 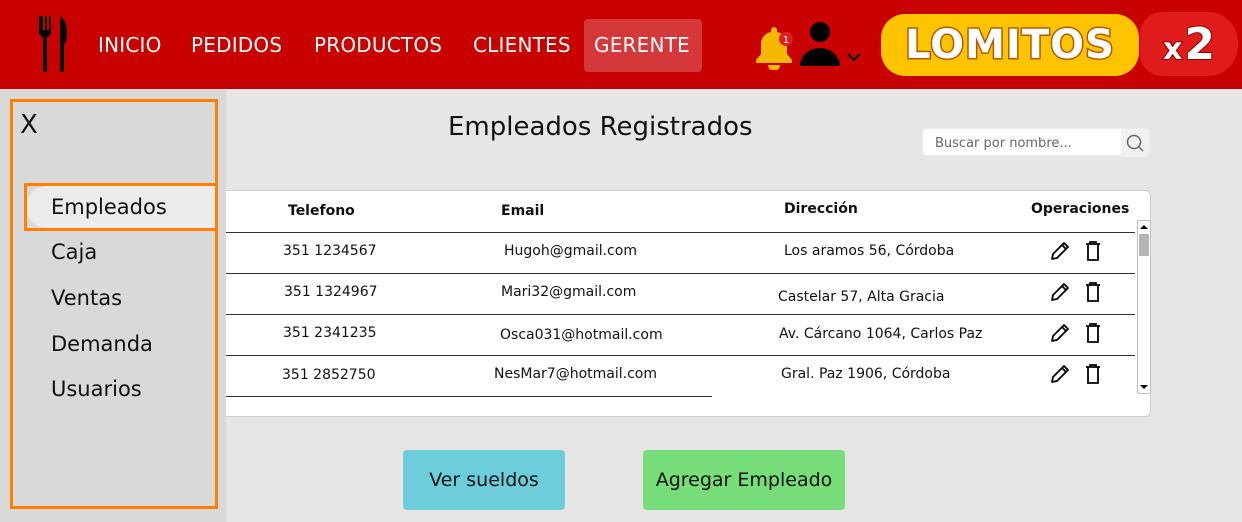 What do you see at coordinates (1027, 143) in the screenshot?
I see `search-input` at bounding box center [1027, 143].